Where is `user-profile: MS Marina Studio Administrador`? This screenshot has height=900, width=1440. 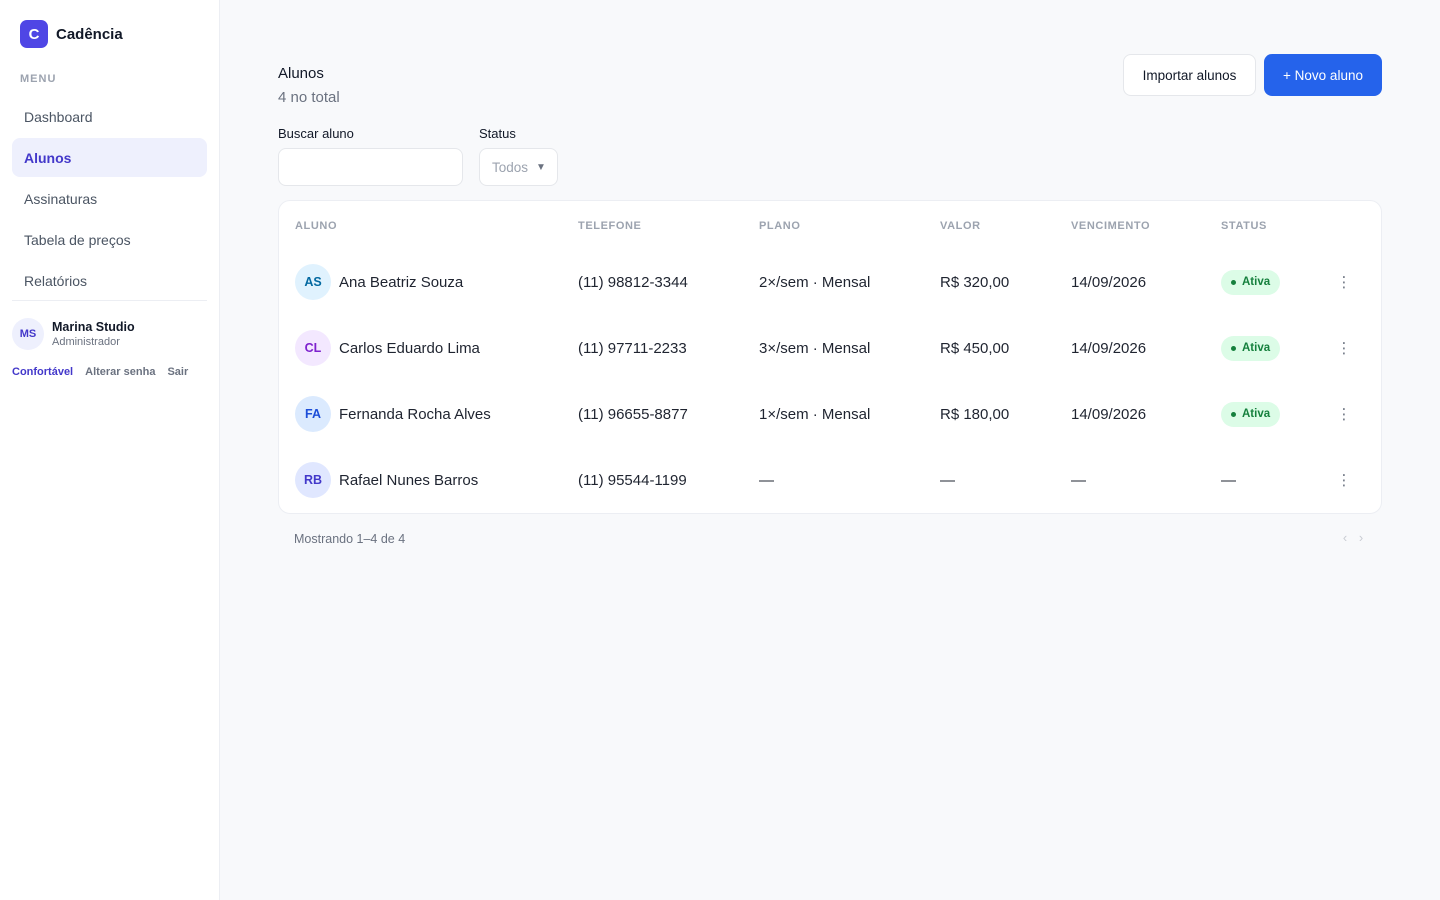 user-profile: MS Marina Studio Administrador is located at coordinates (73, 334).